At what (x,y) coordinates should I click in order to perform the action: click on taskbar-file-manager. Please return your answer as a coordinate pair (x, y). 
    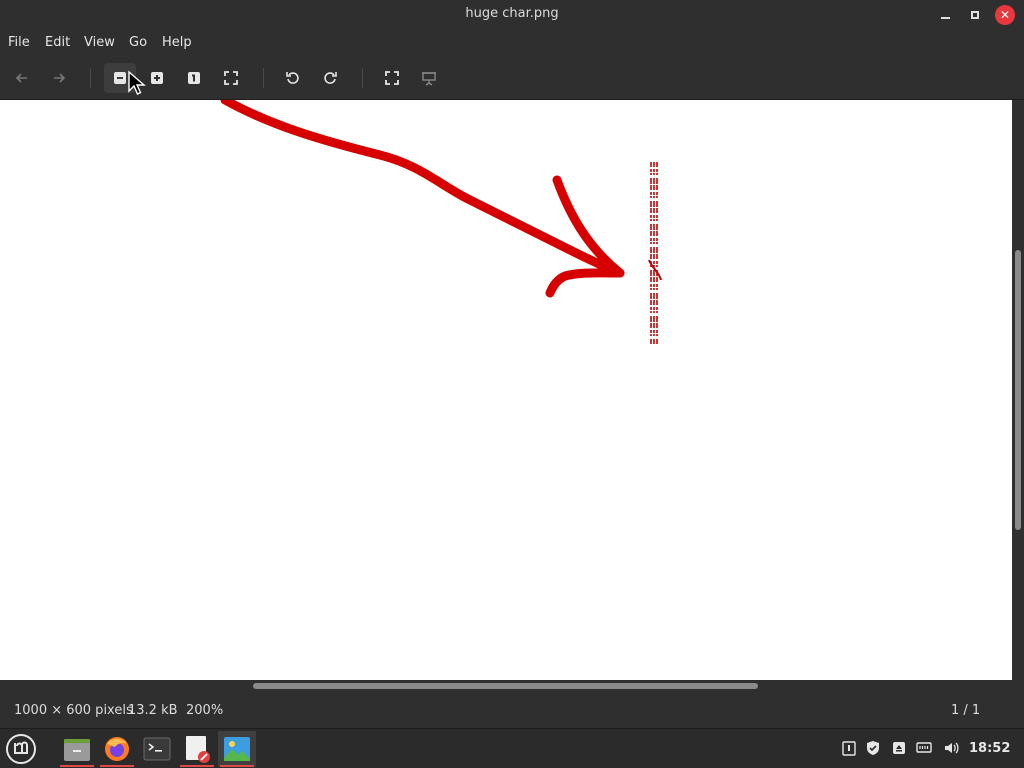
    Looking at the image, I should click on (77, 749).